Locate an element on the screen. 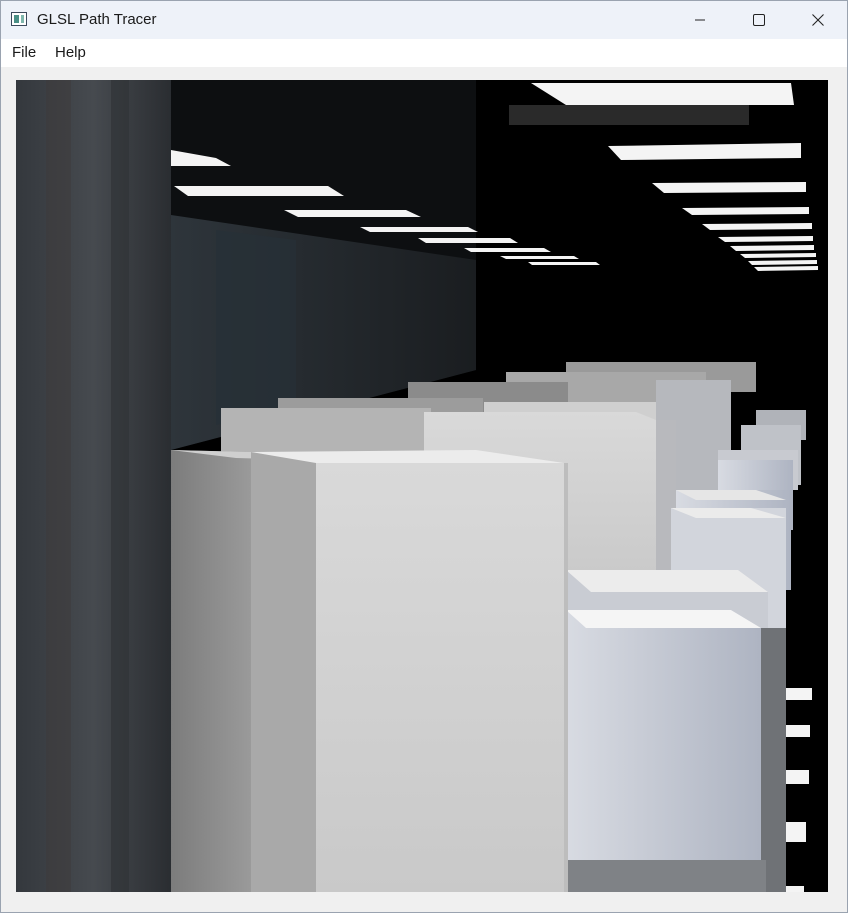  minimize-icon is located at coordinates (700, 20).